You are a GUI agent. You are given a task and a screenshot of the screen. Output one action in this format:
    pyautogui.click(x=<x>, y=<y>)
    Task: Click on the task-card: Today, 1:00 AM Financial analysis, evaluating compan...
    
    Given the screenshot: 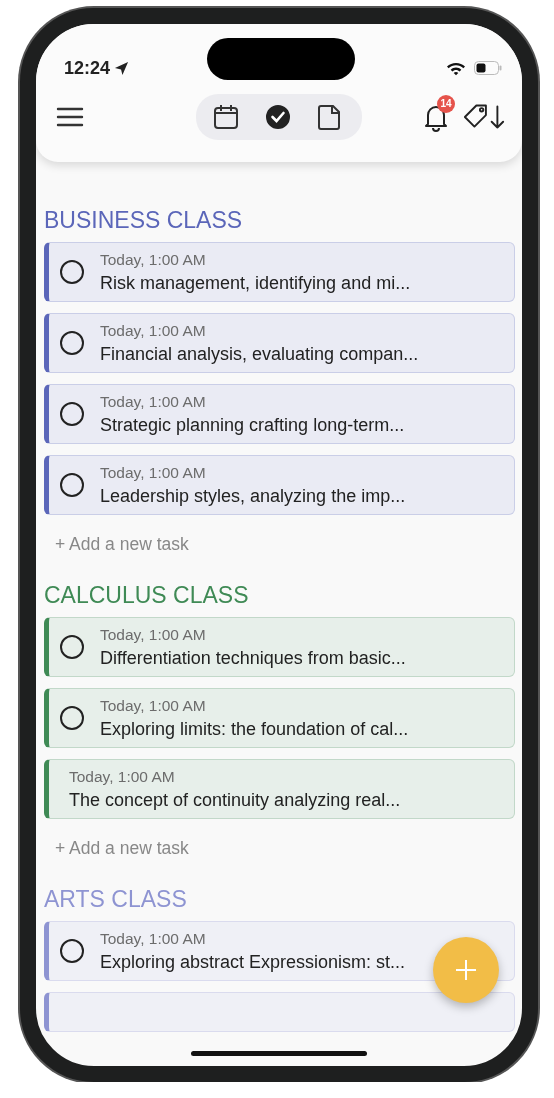 What is the action you would take?
    pyautogui.click(x=279, y=343)
    